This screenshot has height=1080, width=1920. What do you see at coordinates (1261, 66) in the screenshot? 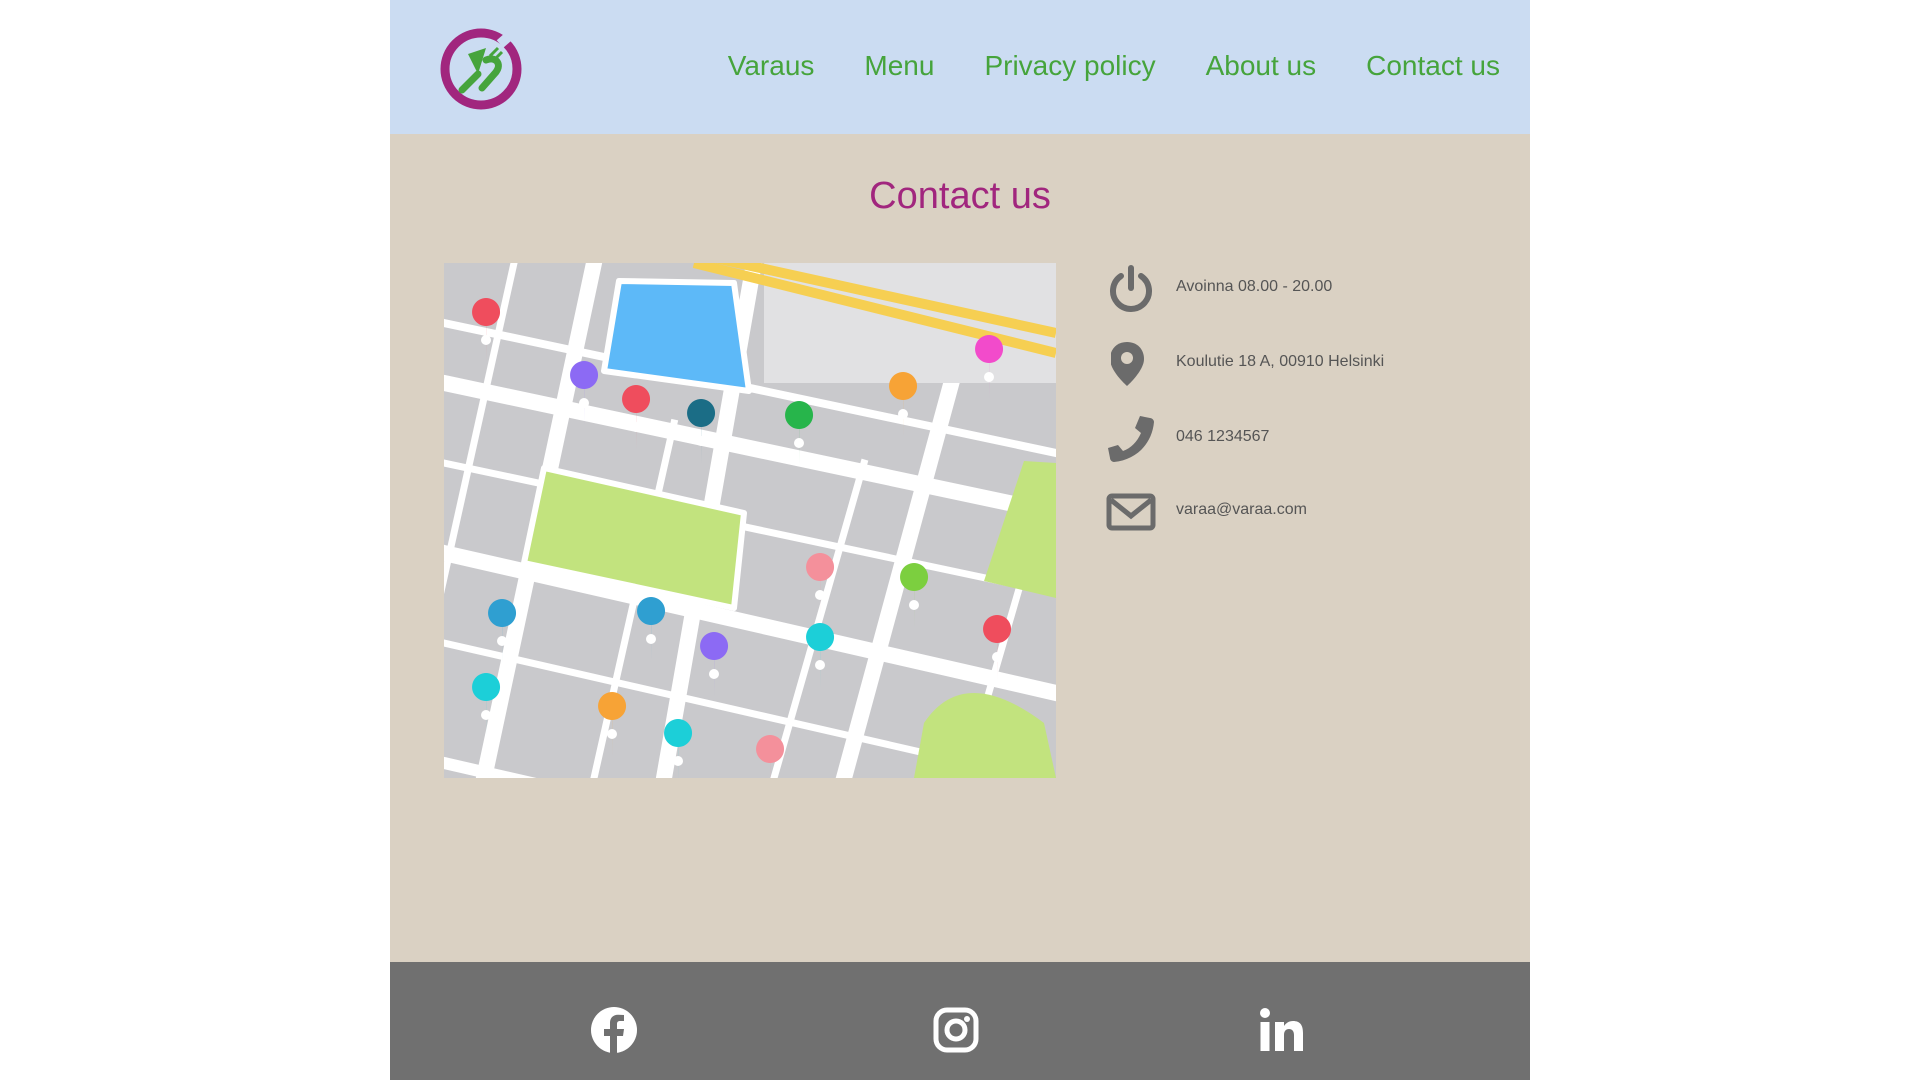
I see `nav-about-us: About us` at bounding box center [1261, 66].